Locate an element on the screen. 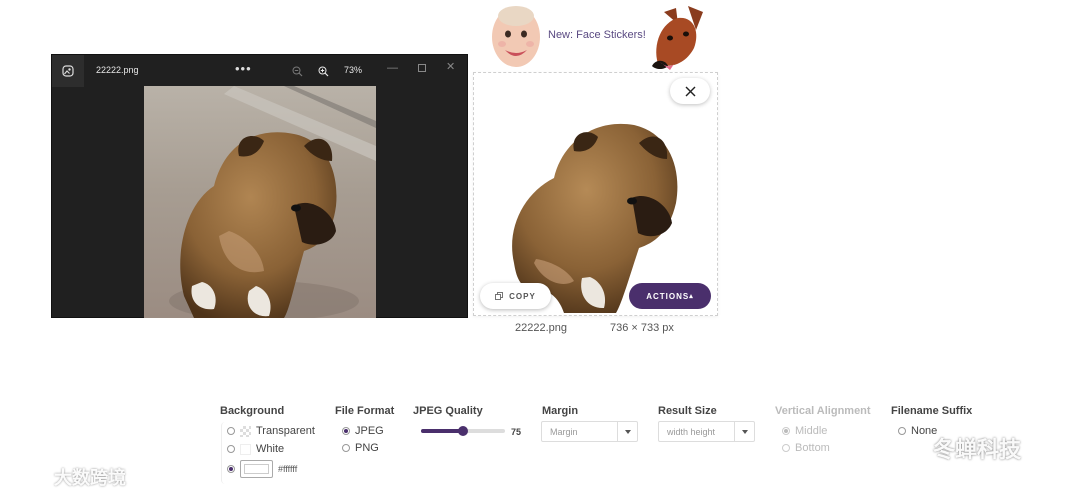 Image resolution: width=1080 pixels, height=497 pixels. result-size-select: width height is located at coordinates (706, 431).